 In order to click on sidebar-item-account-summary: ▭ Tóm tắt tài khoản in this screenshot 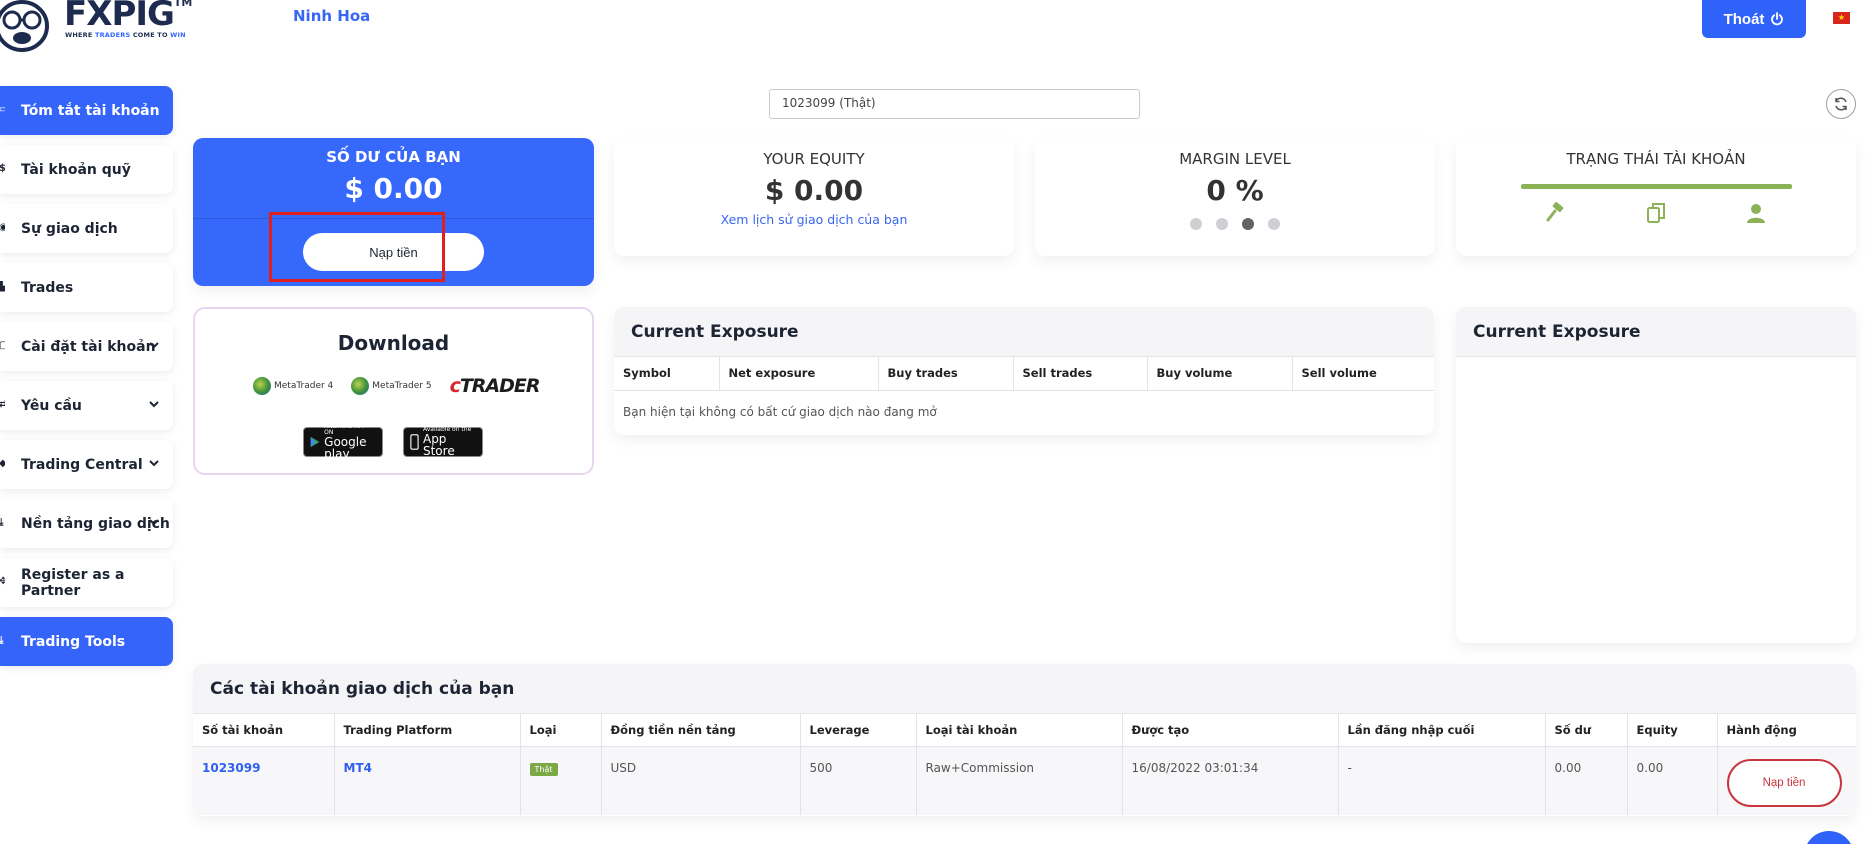, I will do `click(86, 110)`.